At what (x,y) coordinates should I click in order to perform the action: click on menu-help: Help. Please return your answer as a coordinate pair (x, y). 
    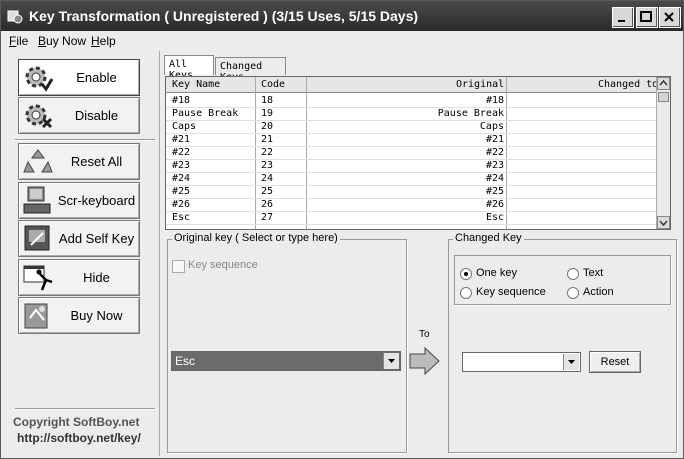
    Looking at the image, I should click on (103, 41).